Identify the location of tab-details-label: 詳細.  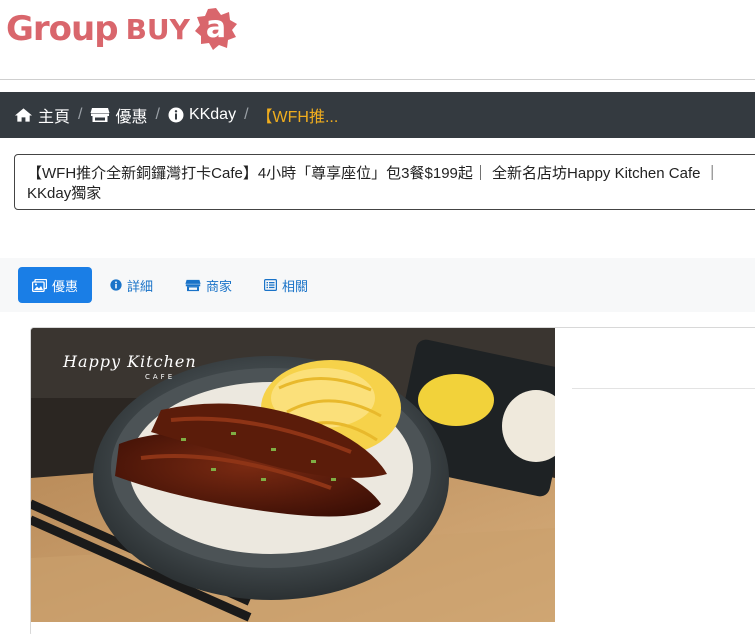
(140, 286).